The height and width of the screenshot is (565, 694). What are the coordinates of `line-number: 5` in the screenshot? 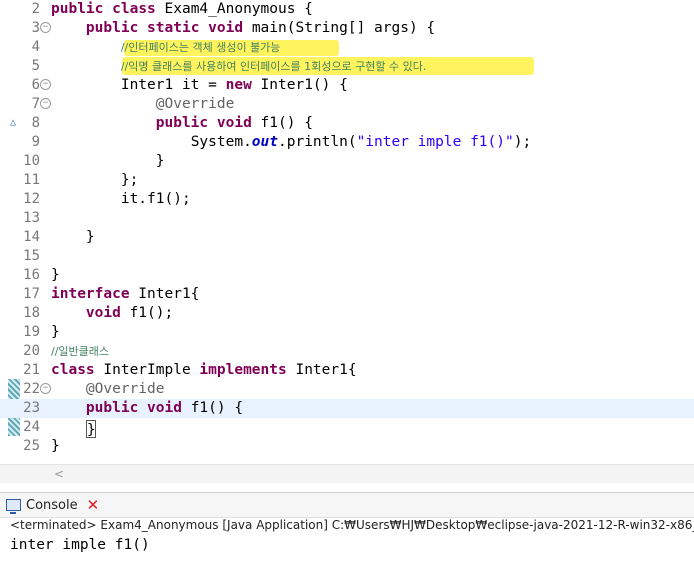 It's located at (35, 66).